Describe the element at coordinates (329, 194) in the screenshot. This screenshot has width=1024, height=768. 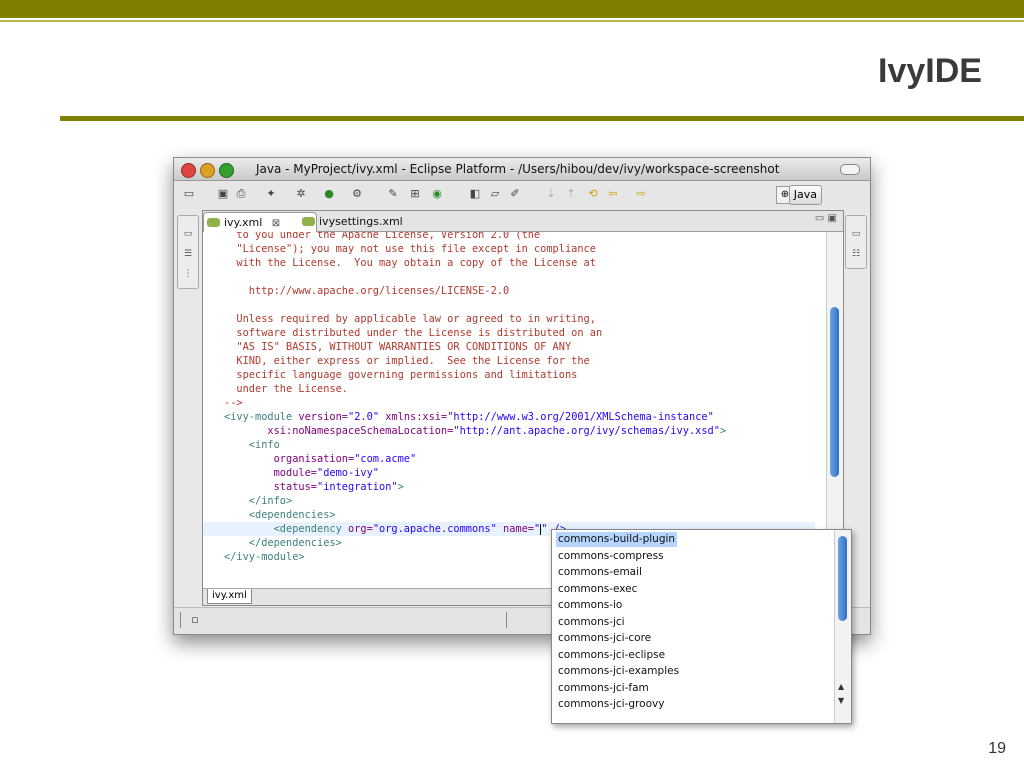
I see `run-icon: ●` at that location.